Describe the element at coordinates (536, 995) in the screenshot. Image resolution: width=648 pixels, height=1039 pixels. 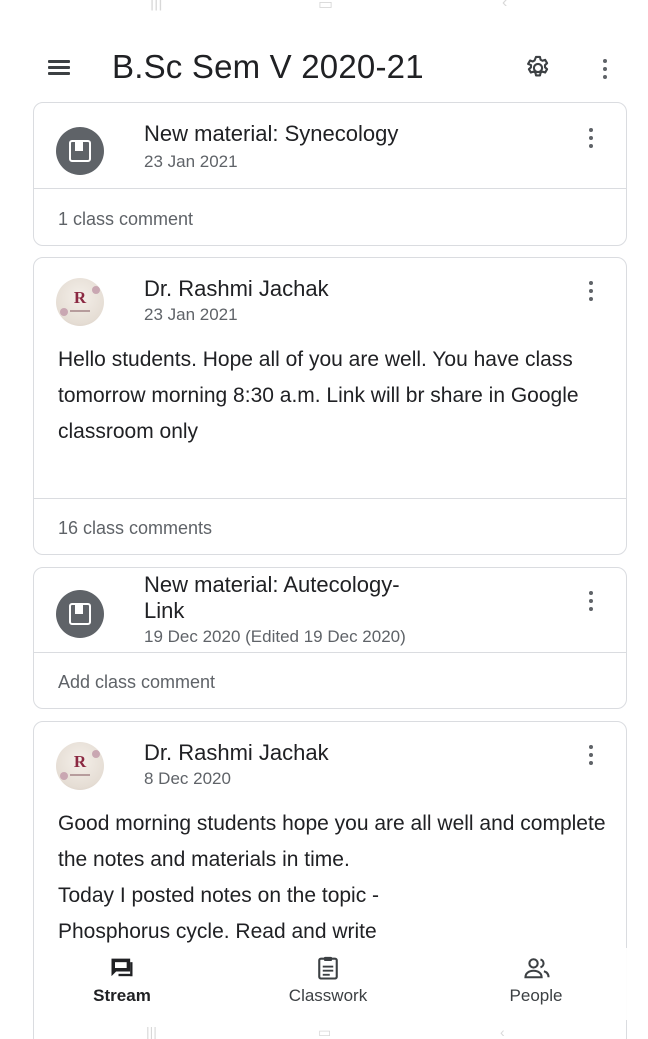
I see `nav-people-label: People` at that location.